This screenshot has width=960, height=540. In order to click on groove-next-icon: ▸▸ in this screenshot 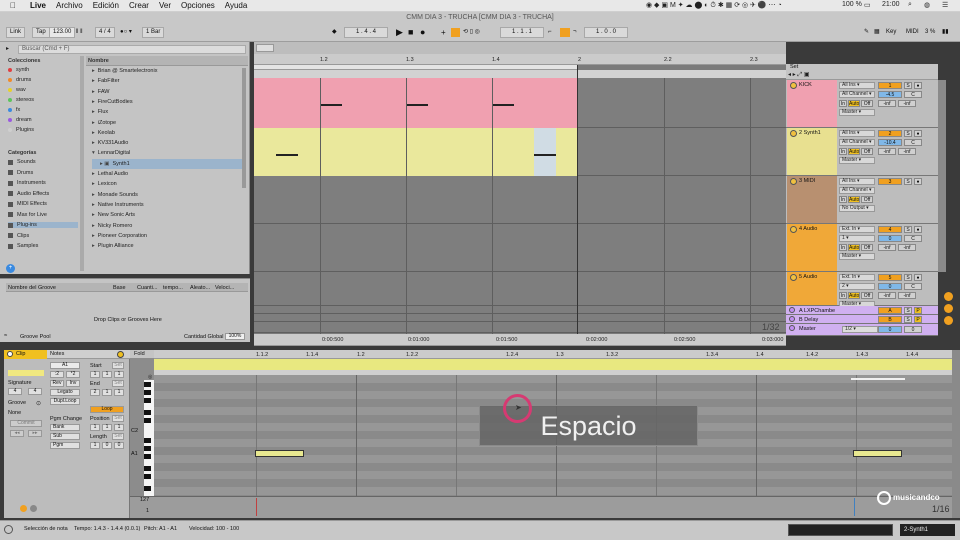, I will do `click(35, 433)`.